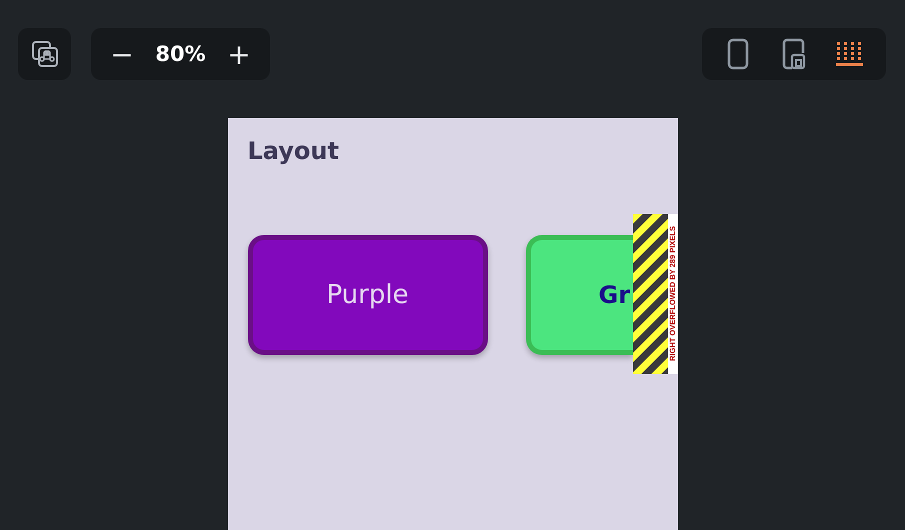 The height and width of the screenshot is (530, 905). Describe the element at coordinates (180, 54) in the screenshot. I see `zoom-level: 80%` at that location.